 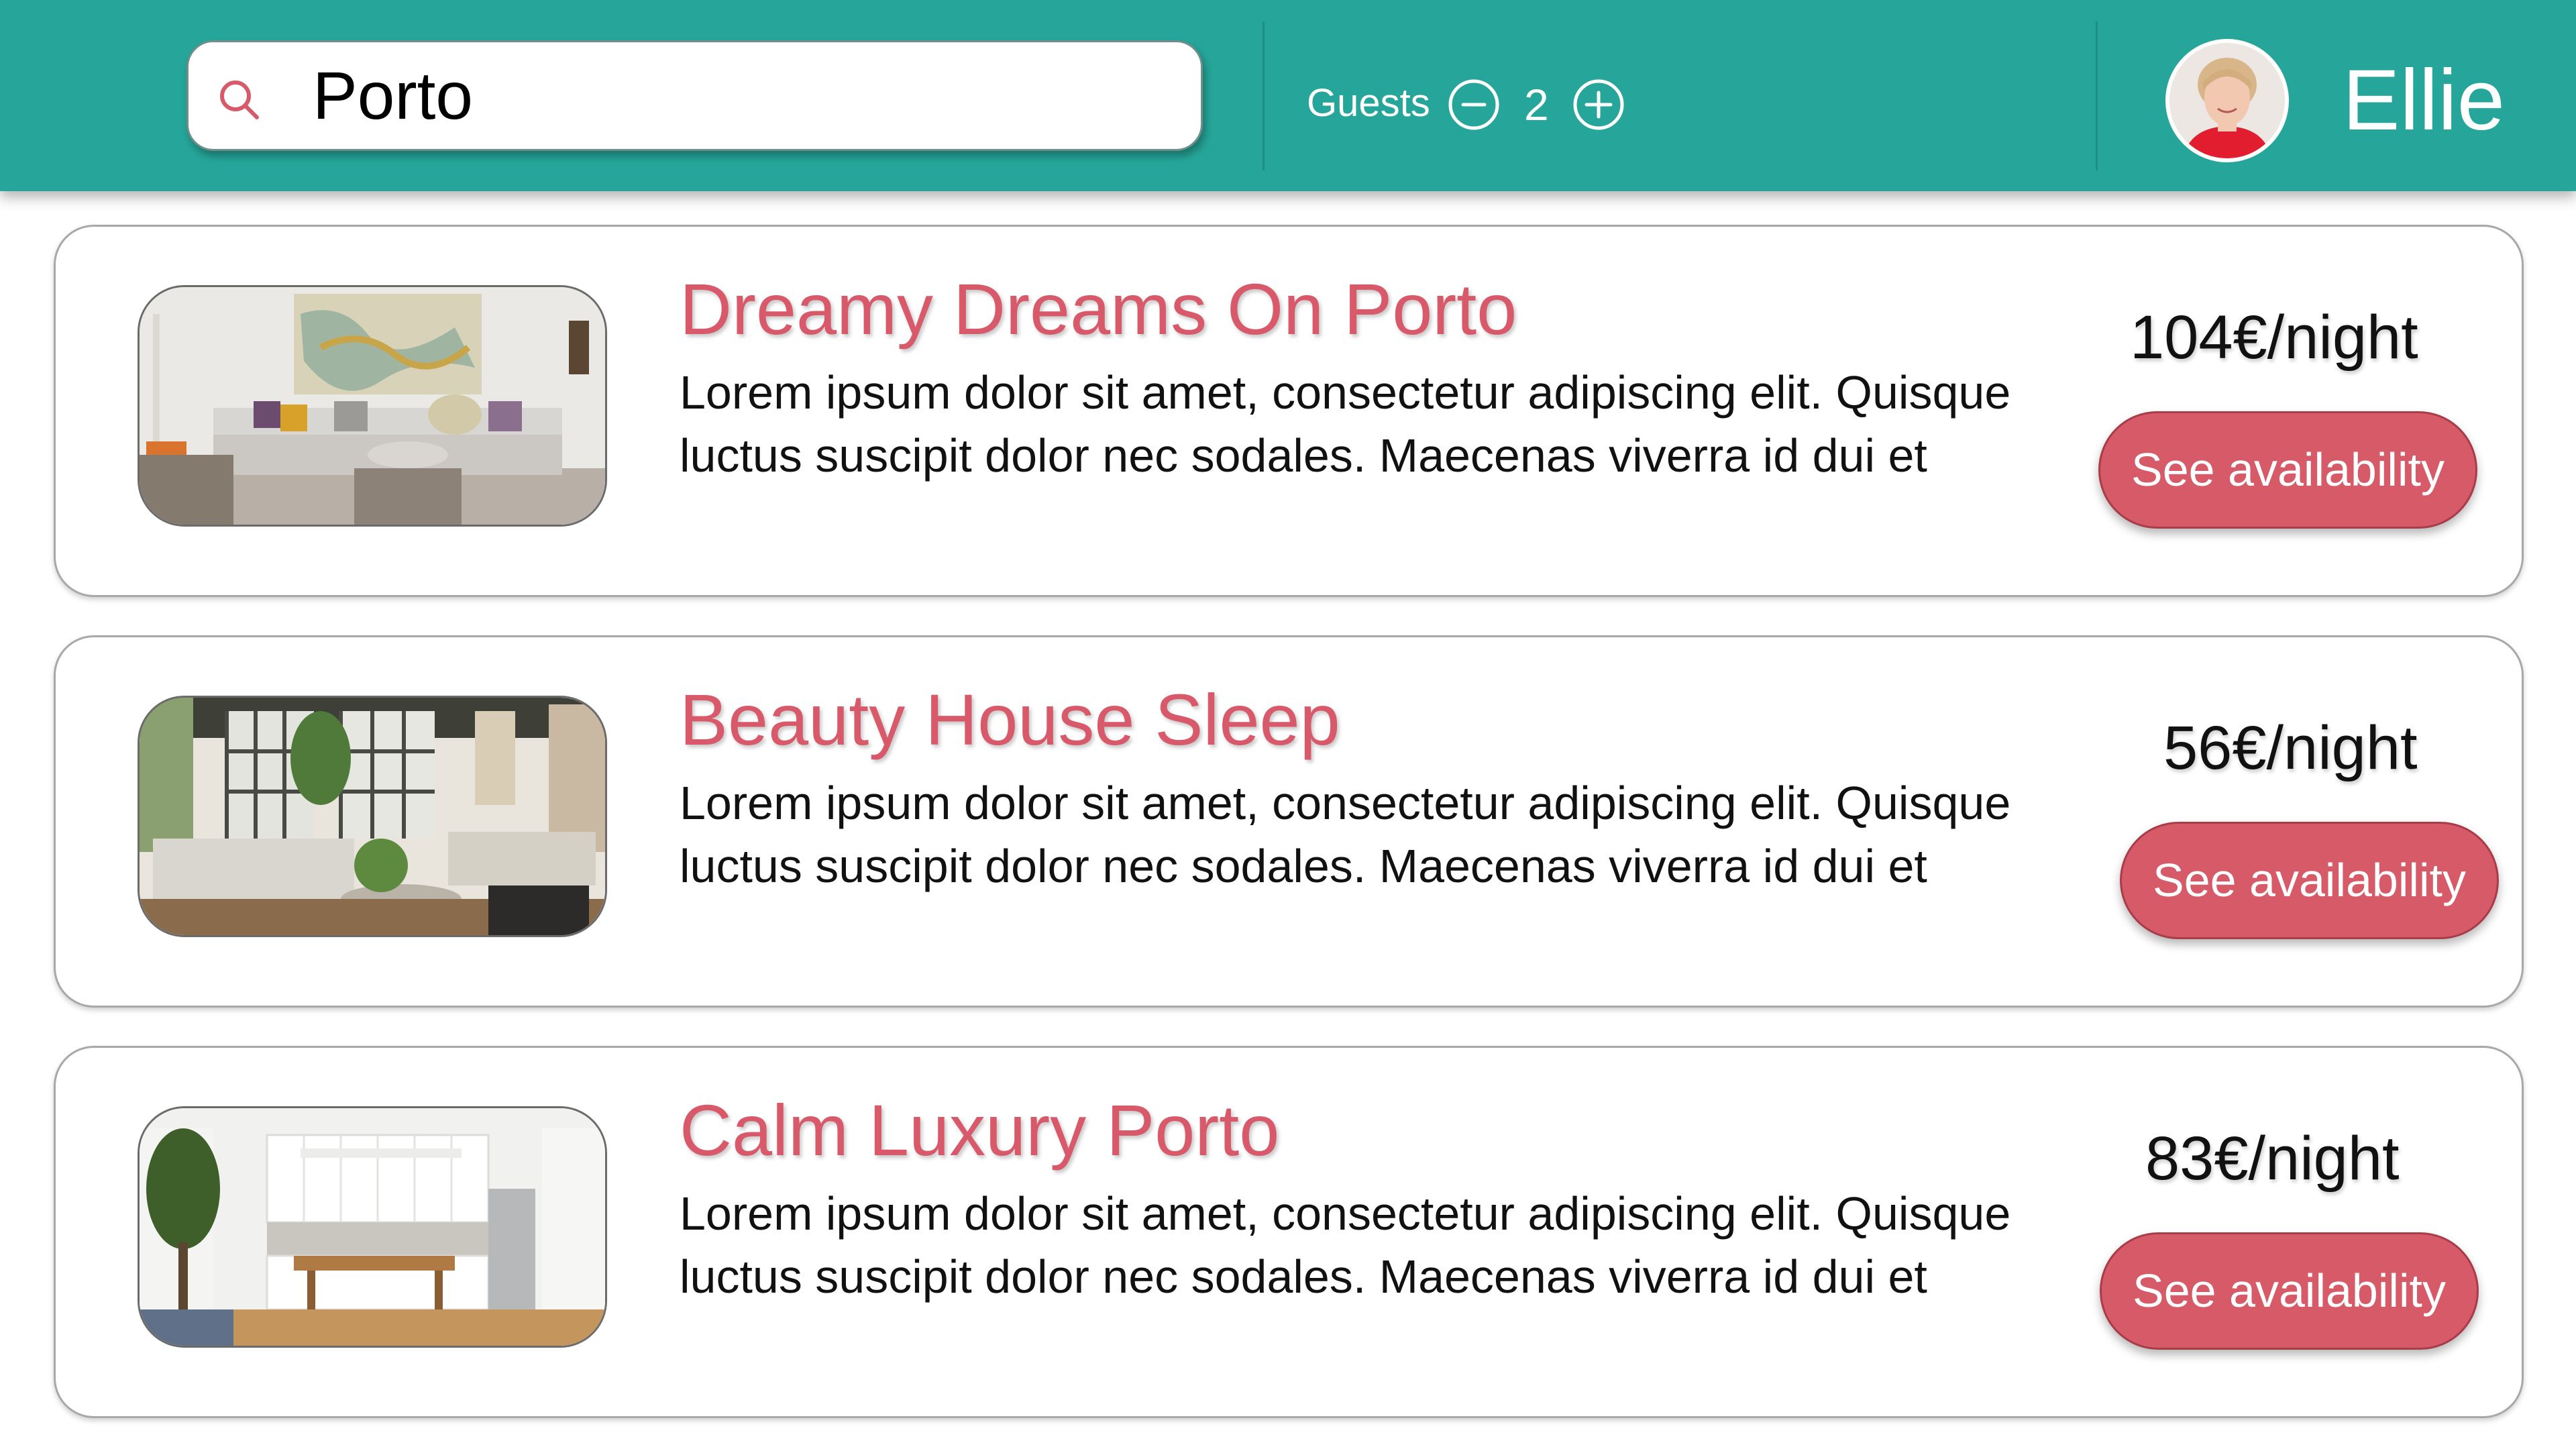 What do you see at coordinates (979, 1130) in the screenshot?
I see `listing-title: Calm Luxury Porto` at bounding box center [979, 1130].